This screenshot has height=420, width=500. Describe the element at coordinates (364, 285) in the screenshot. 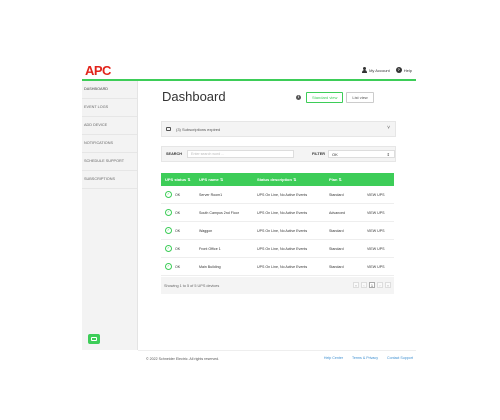

I see `prev-page-button: ‹` at that location.